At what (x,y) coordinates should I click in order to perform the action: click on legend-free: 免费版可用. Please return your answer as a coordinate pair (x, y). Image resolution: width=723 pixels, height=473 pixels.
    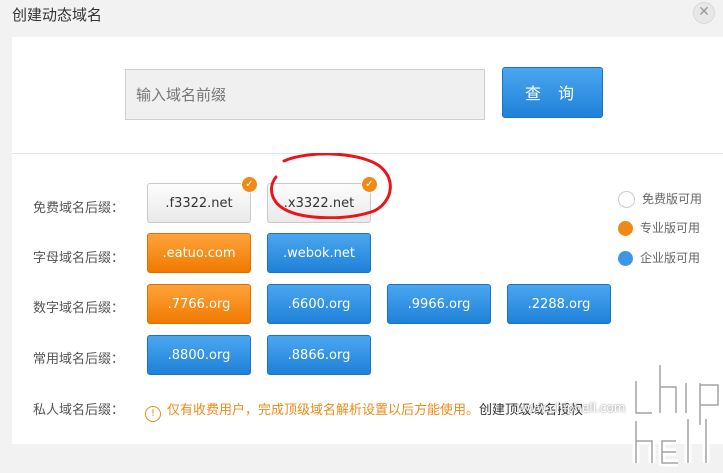
    Looking at the image, I should click on (660, 199).